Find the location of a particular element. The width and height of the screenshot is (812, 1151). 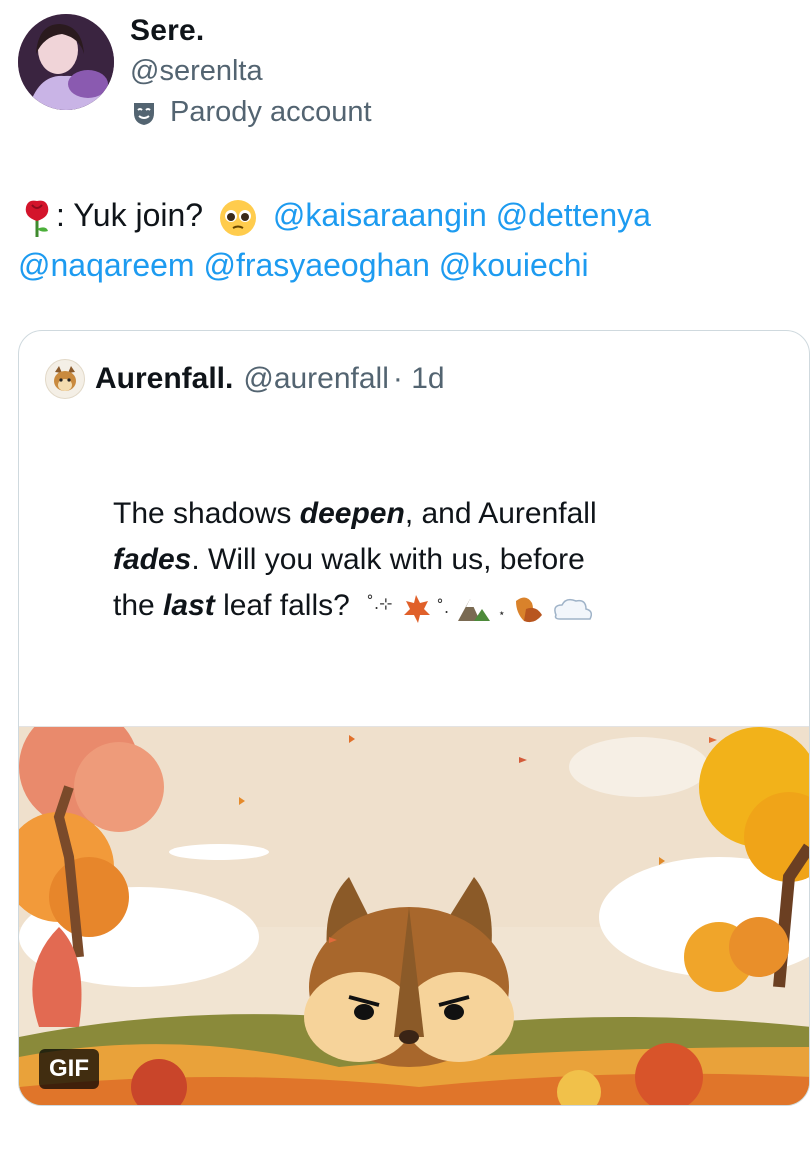

display-name: Sere. is located at coordinates (167, 31).